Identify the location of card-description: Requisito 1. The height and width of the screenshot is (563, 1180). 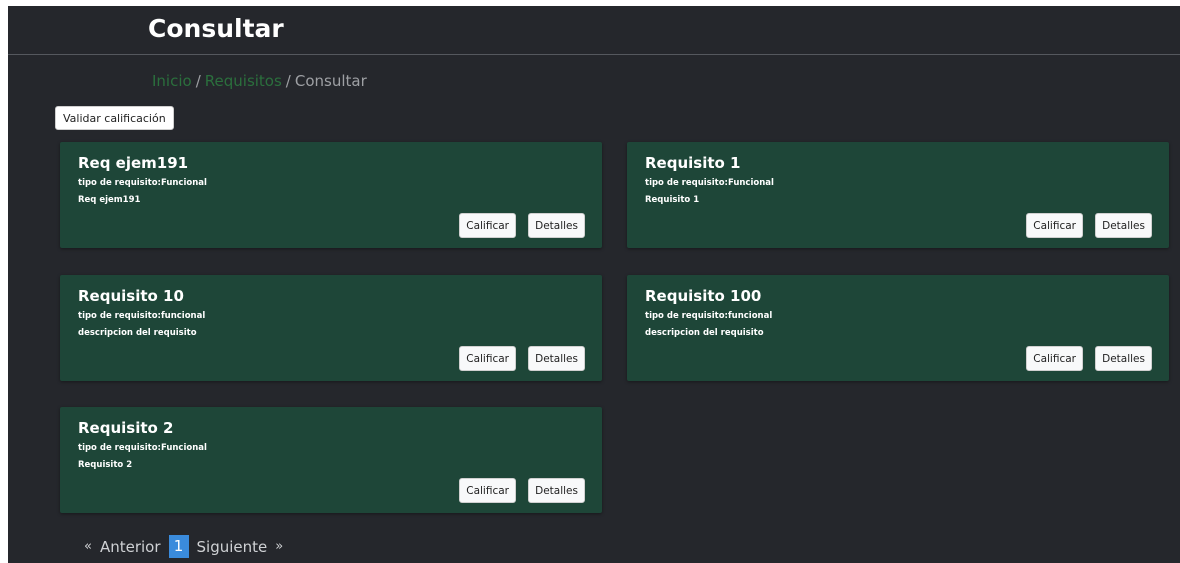
(672, 200).